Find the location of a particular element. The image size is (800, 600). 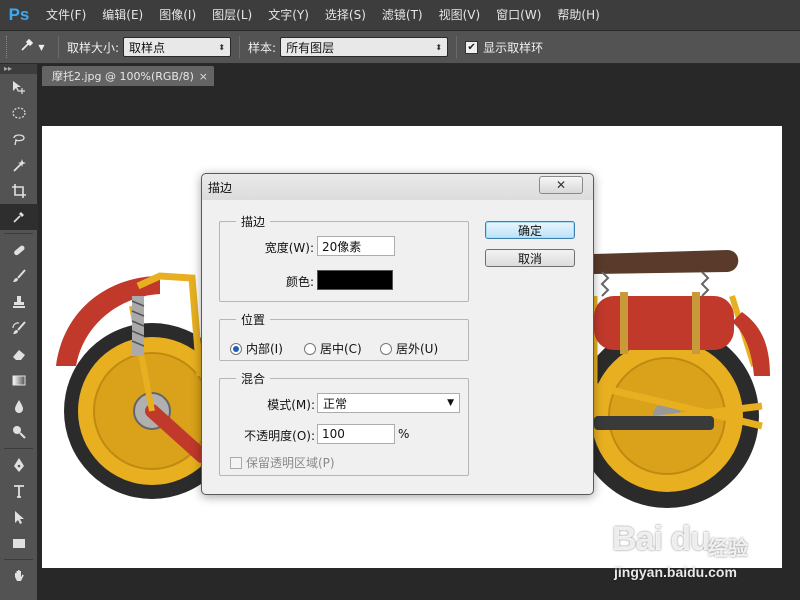

panel-collapse-icon: ▸▸ is located at coordinates (18, 69).